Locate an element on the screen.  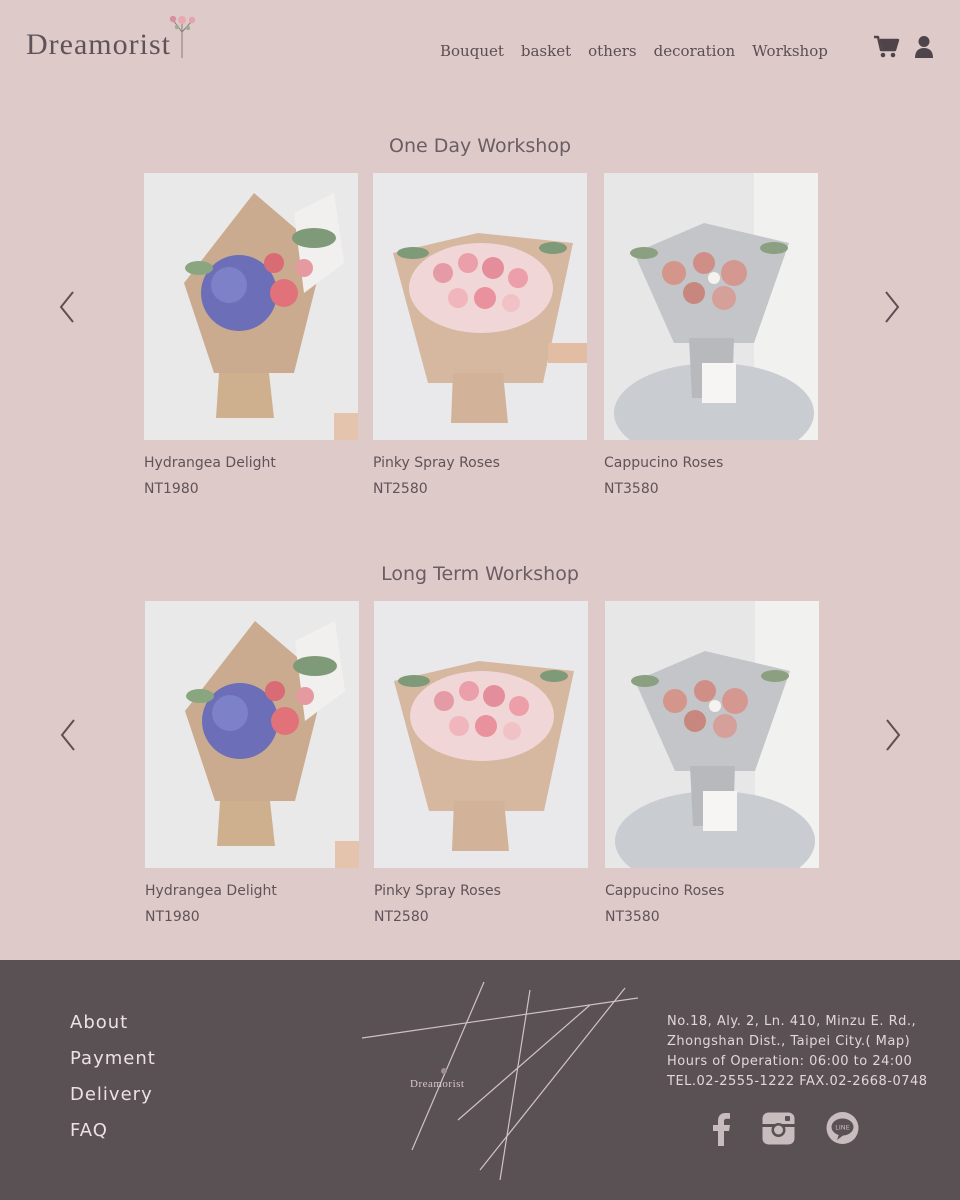
nav-basket: basket is located at coordinates (546, 51).